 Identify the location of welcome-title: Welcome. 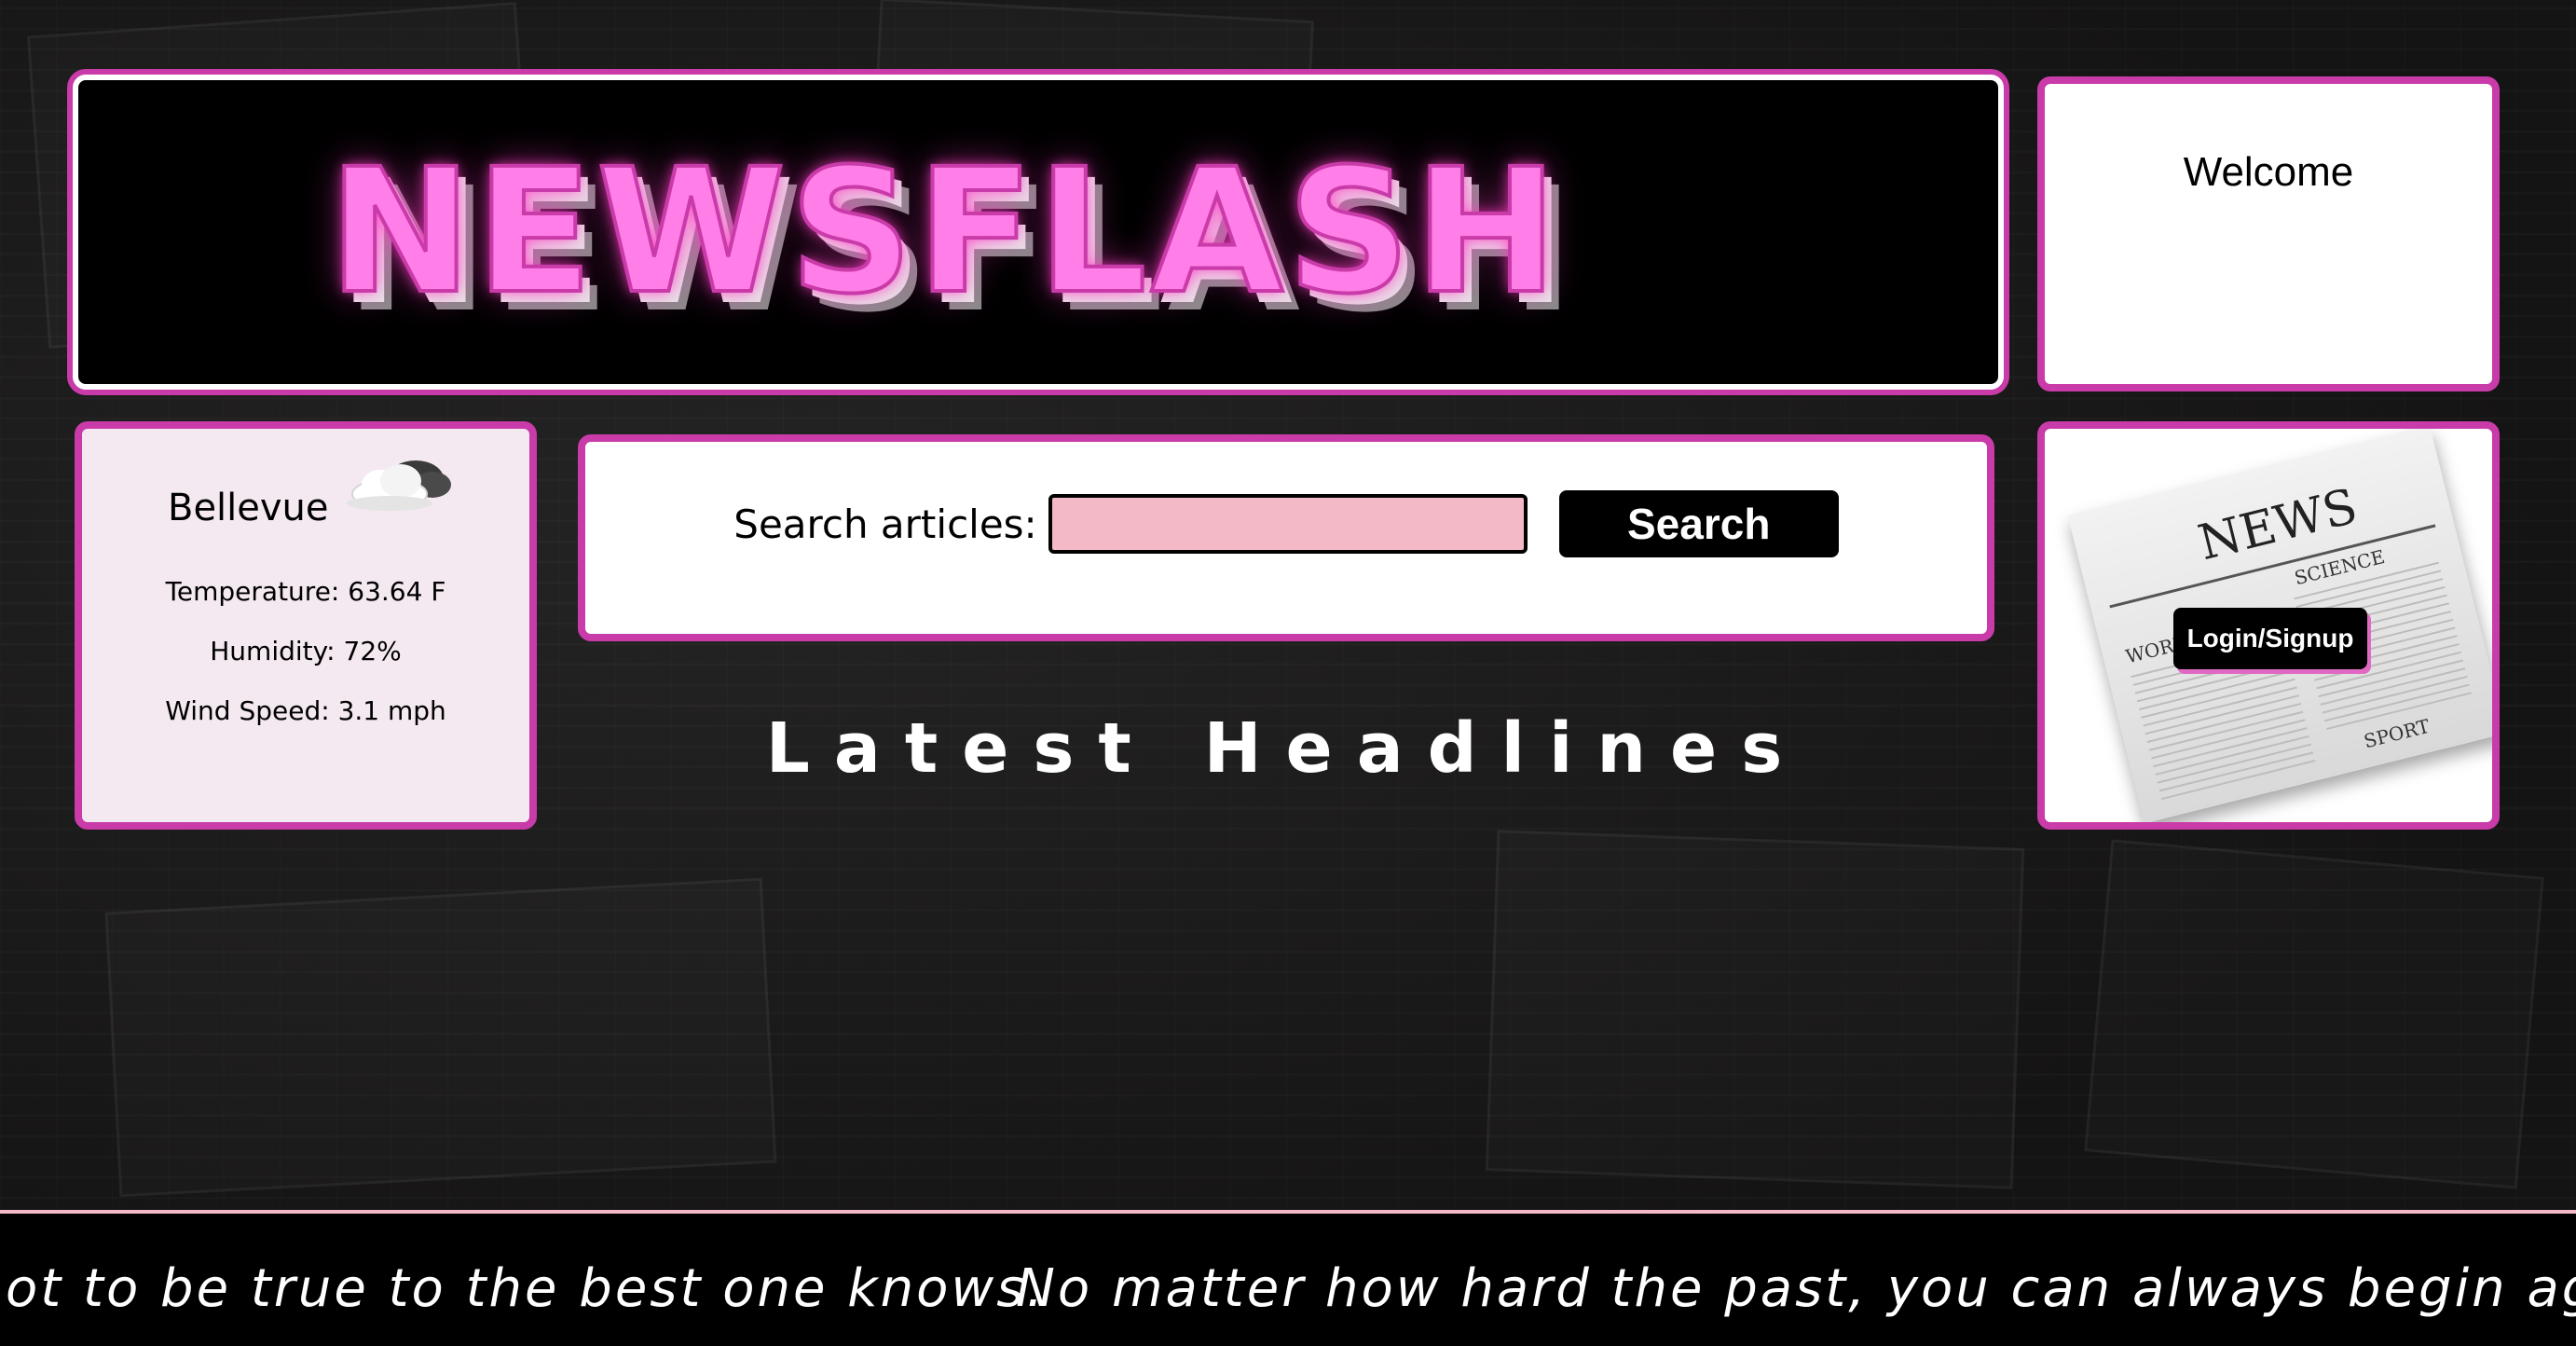
(2268, 172).